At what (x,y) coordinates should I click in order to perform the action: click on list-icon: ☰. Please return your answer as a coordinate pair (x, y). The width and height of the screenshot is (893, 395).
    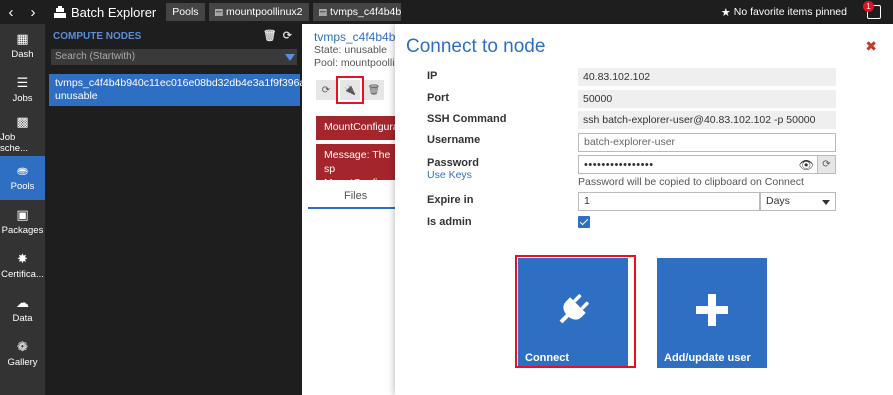
    Looking at the image, I should click on (22, 82).